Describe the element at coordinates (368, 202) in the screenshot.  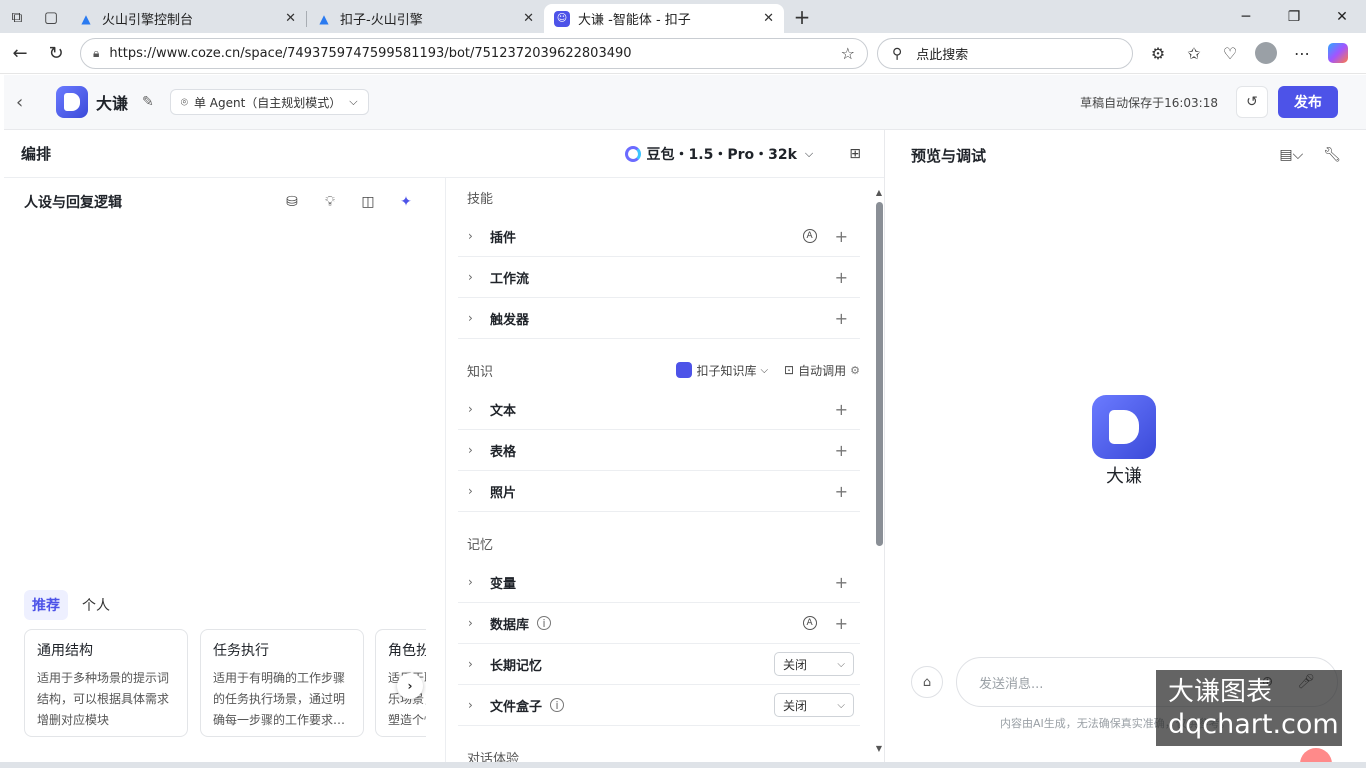
I see `compare-icon: ◫` at that location.